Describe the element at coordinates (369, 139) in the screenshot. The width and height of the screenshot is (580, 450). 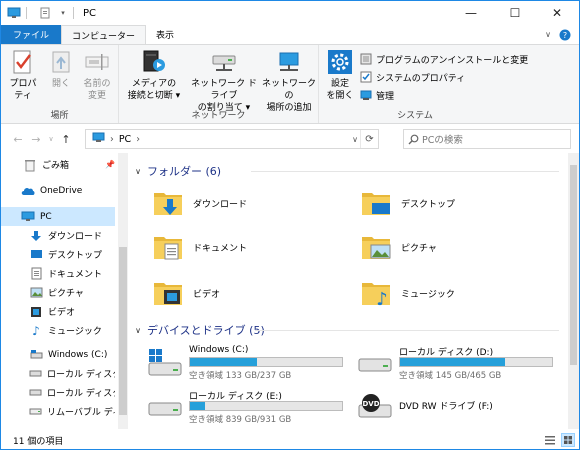
I see `refresh-icon: ⟳` at that location.